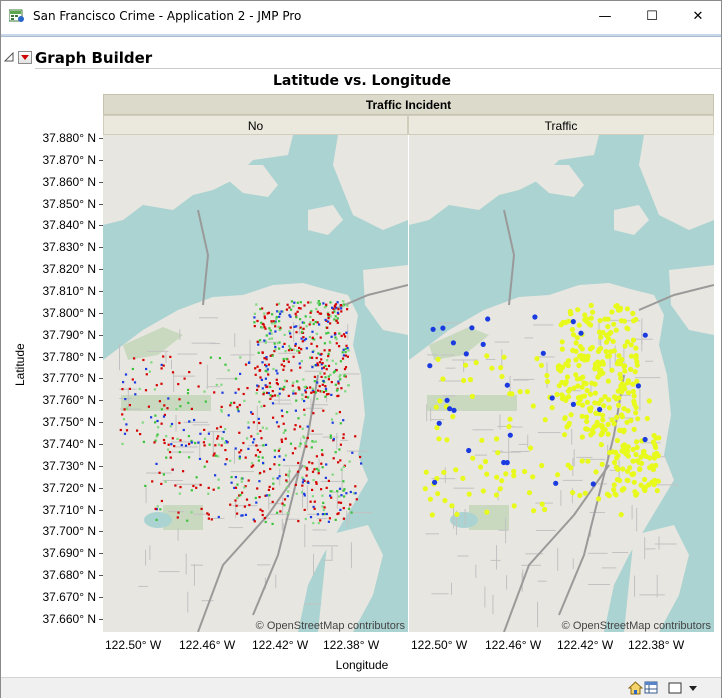 This screenshot has height=698, width=722. What do you see at coordinates (698, 16) in the screenshot?
I see `close-button: ✕` at bounding box center [698, 16].